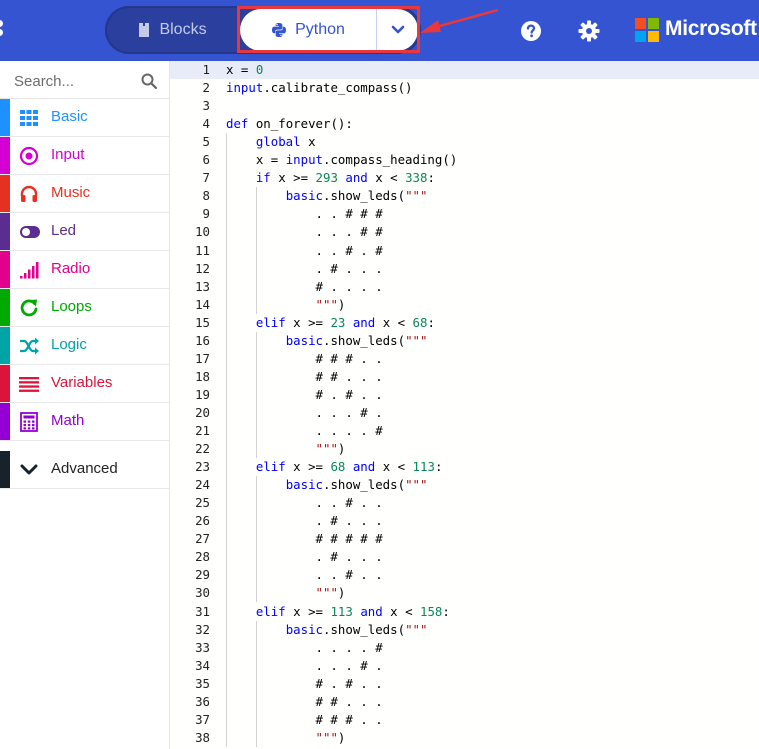 The width and height of the screenshot is (759, 749). Describe the element at coordinates (206, 160) in the screenshot. I see `line-number: 6` at that location.